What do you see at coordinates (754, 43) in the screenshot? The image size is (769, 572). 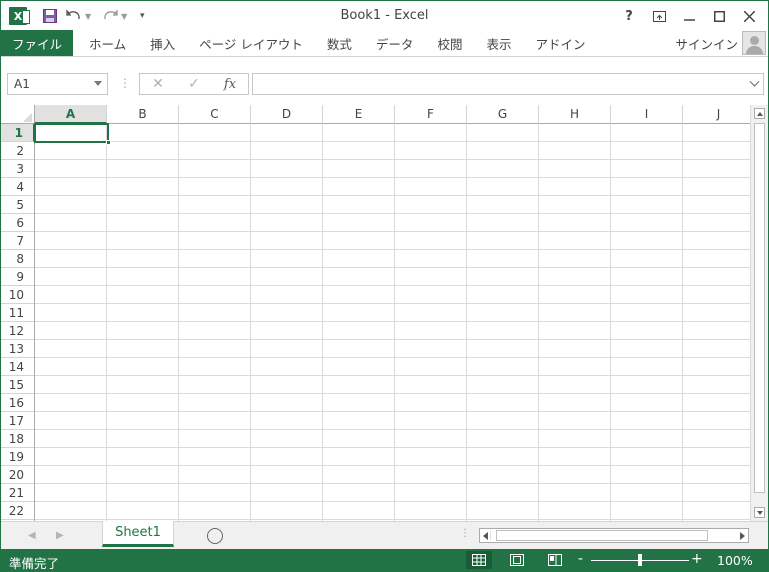 I see `avatar` at bounding box center [754, 43].